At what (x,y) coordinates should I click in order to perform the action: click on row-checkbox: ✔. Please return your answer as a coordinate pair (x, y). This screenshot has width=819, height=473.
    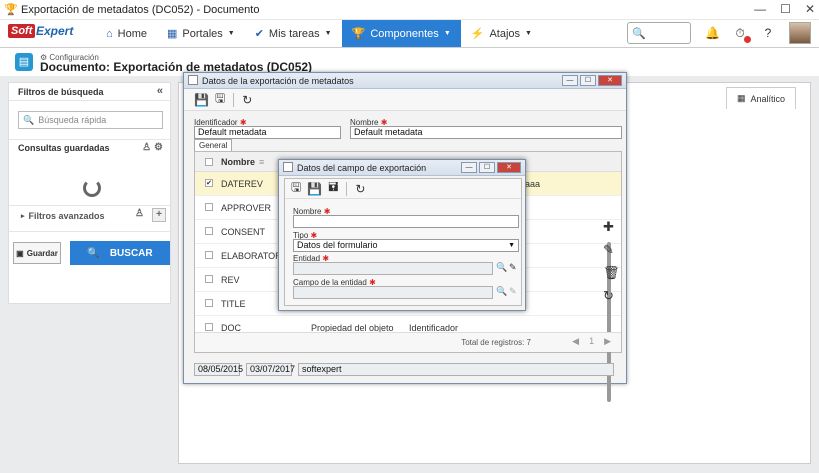
    Looking at the image, I should click on (209, 183).